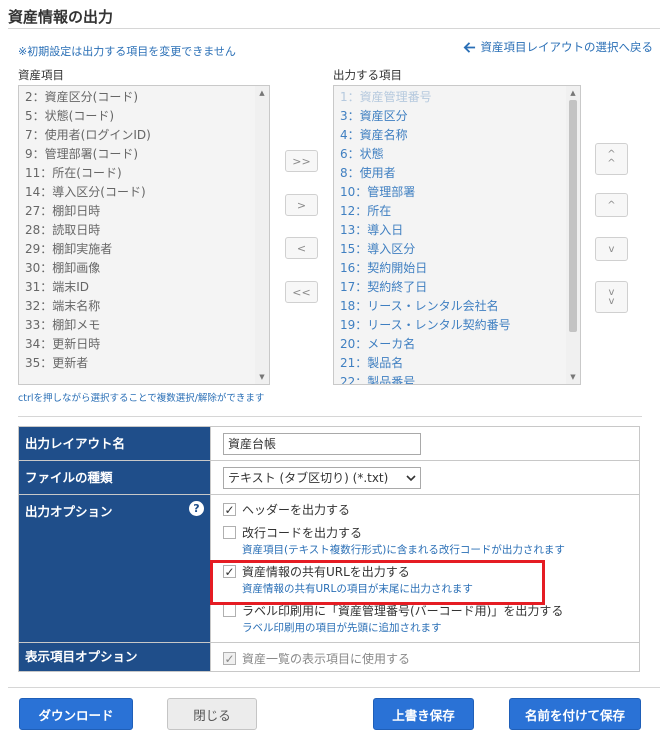 The height and width of the screenshot is (736, 665). I want to click on back-to-layout-link: 資産項目レイアウトの選択へ戻る, so click(558, 47).